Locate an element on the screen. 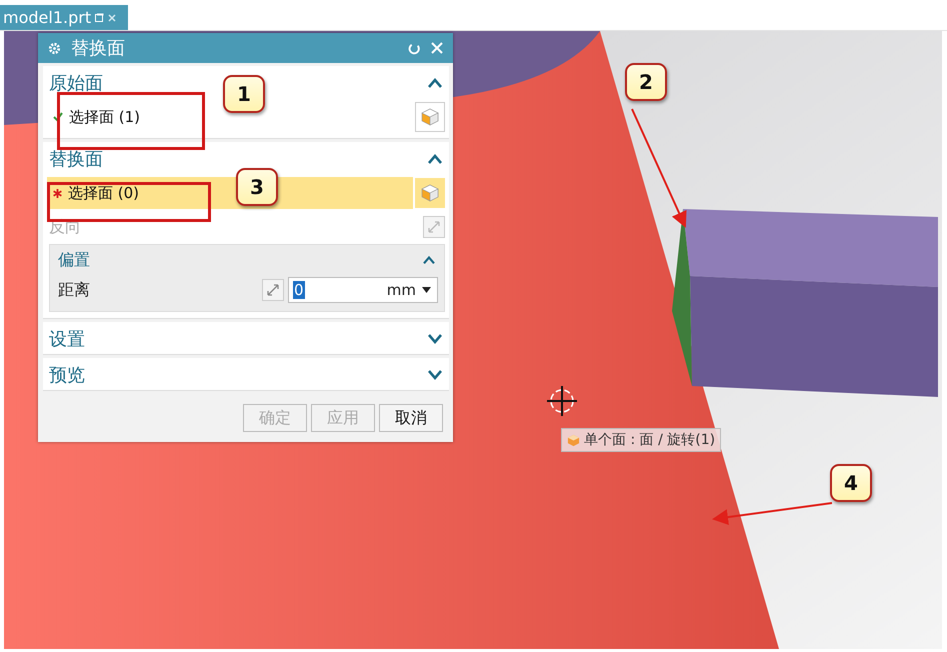 Image resolution: width=947 pixels, height=652 pixels. distance-label: 距离 is located at coordinates (74, 290).